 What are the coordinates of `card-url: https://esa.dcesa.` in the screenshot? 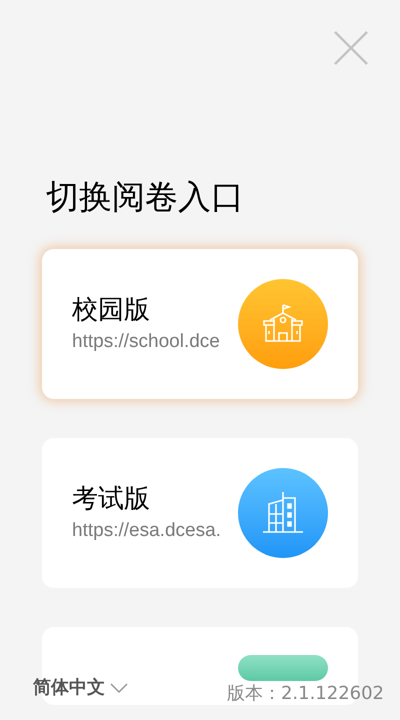 It's located at (146, 531).